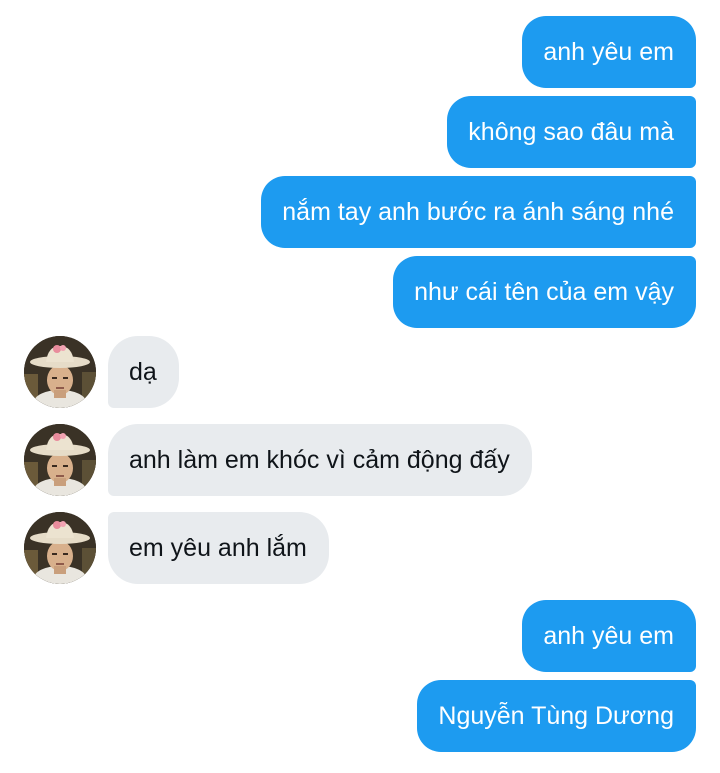 The image size is (720, 773). I want to click on outgoing-message-bubble: Nguyễn Tùng Dương, so click(556, 716).